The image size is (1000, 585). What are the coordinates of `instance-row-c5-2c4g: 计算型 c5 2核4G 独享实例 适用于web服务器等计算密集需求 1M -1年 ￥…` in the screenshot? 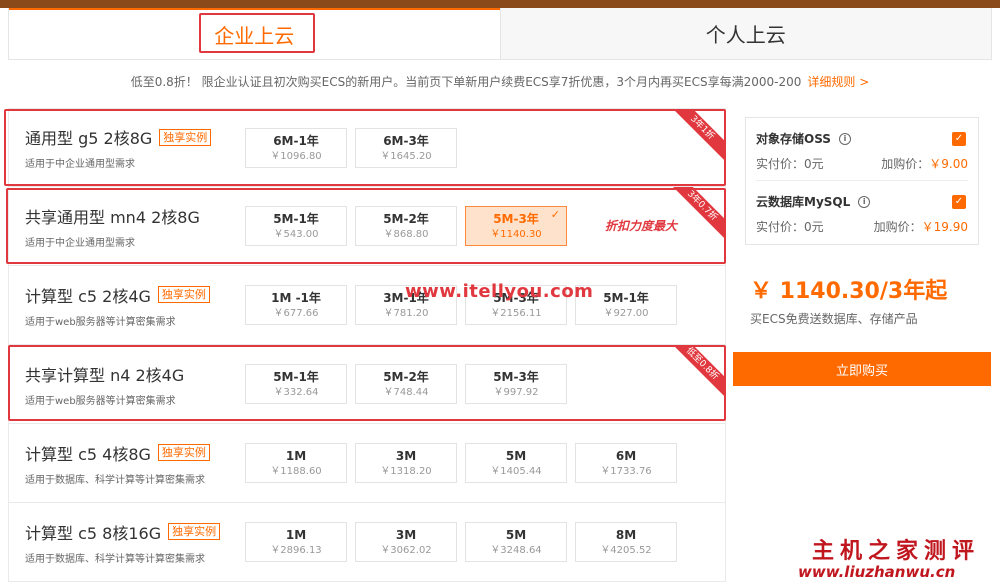 It's located at (367, 305).